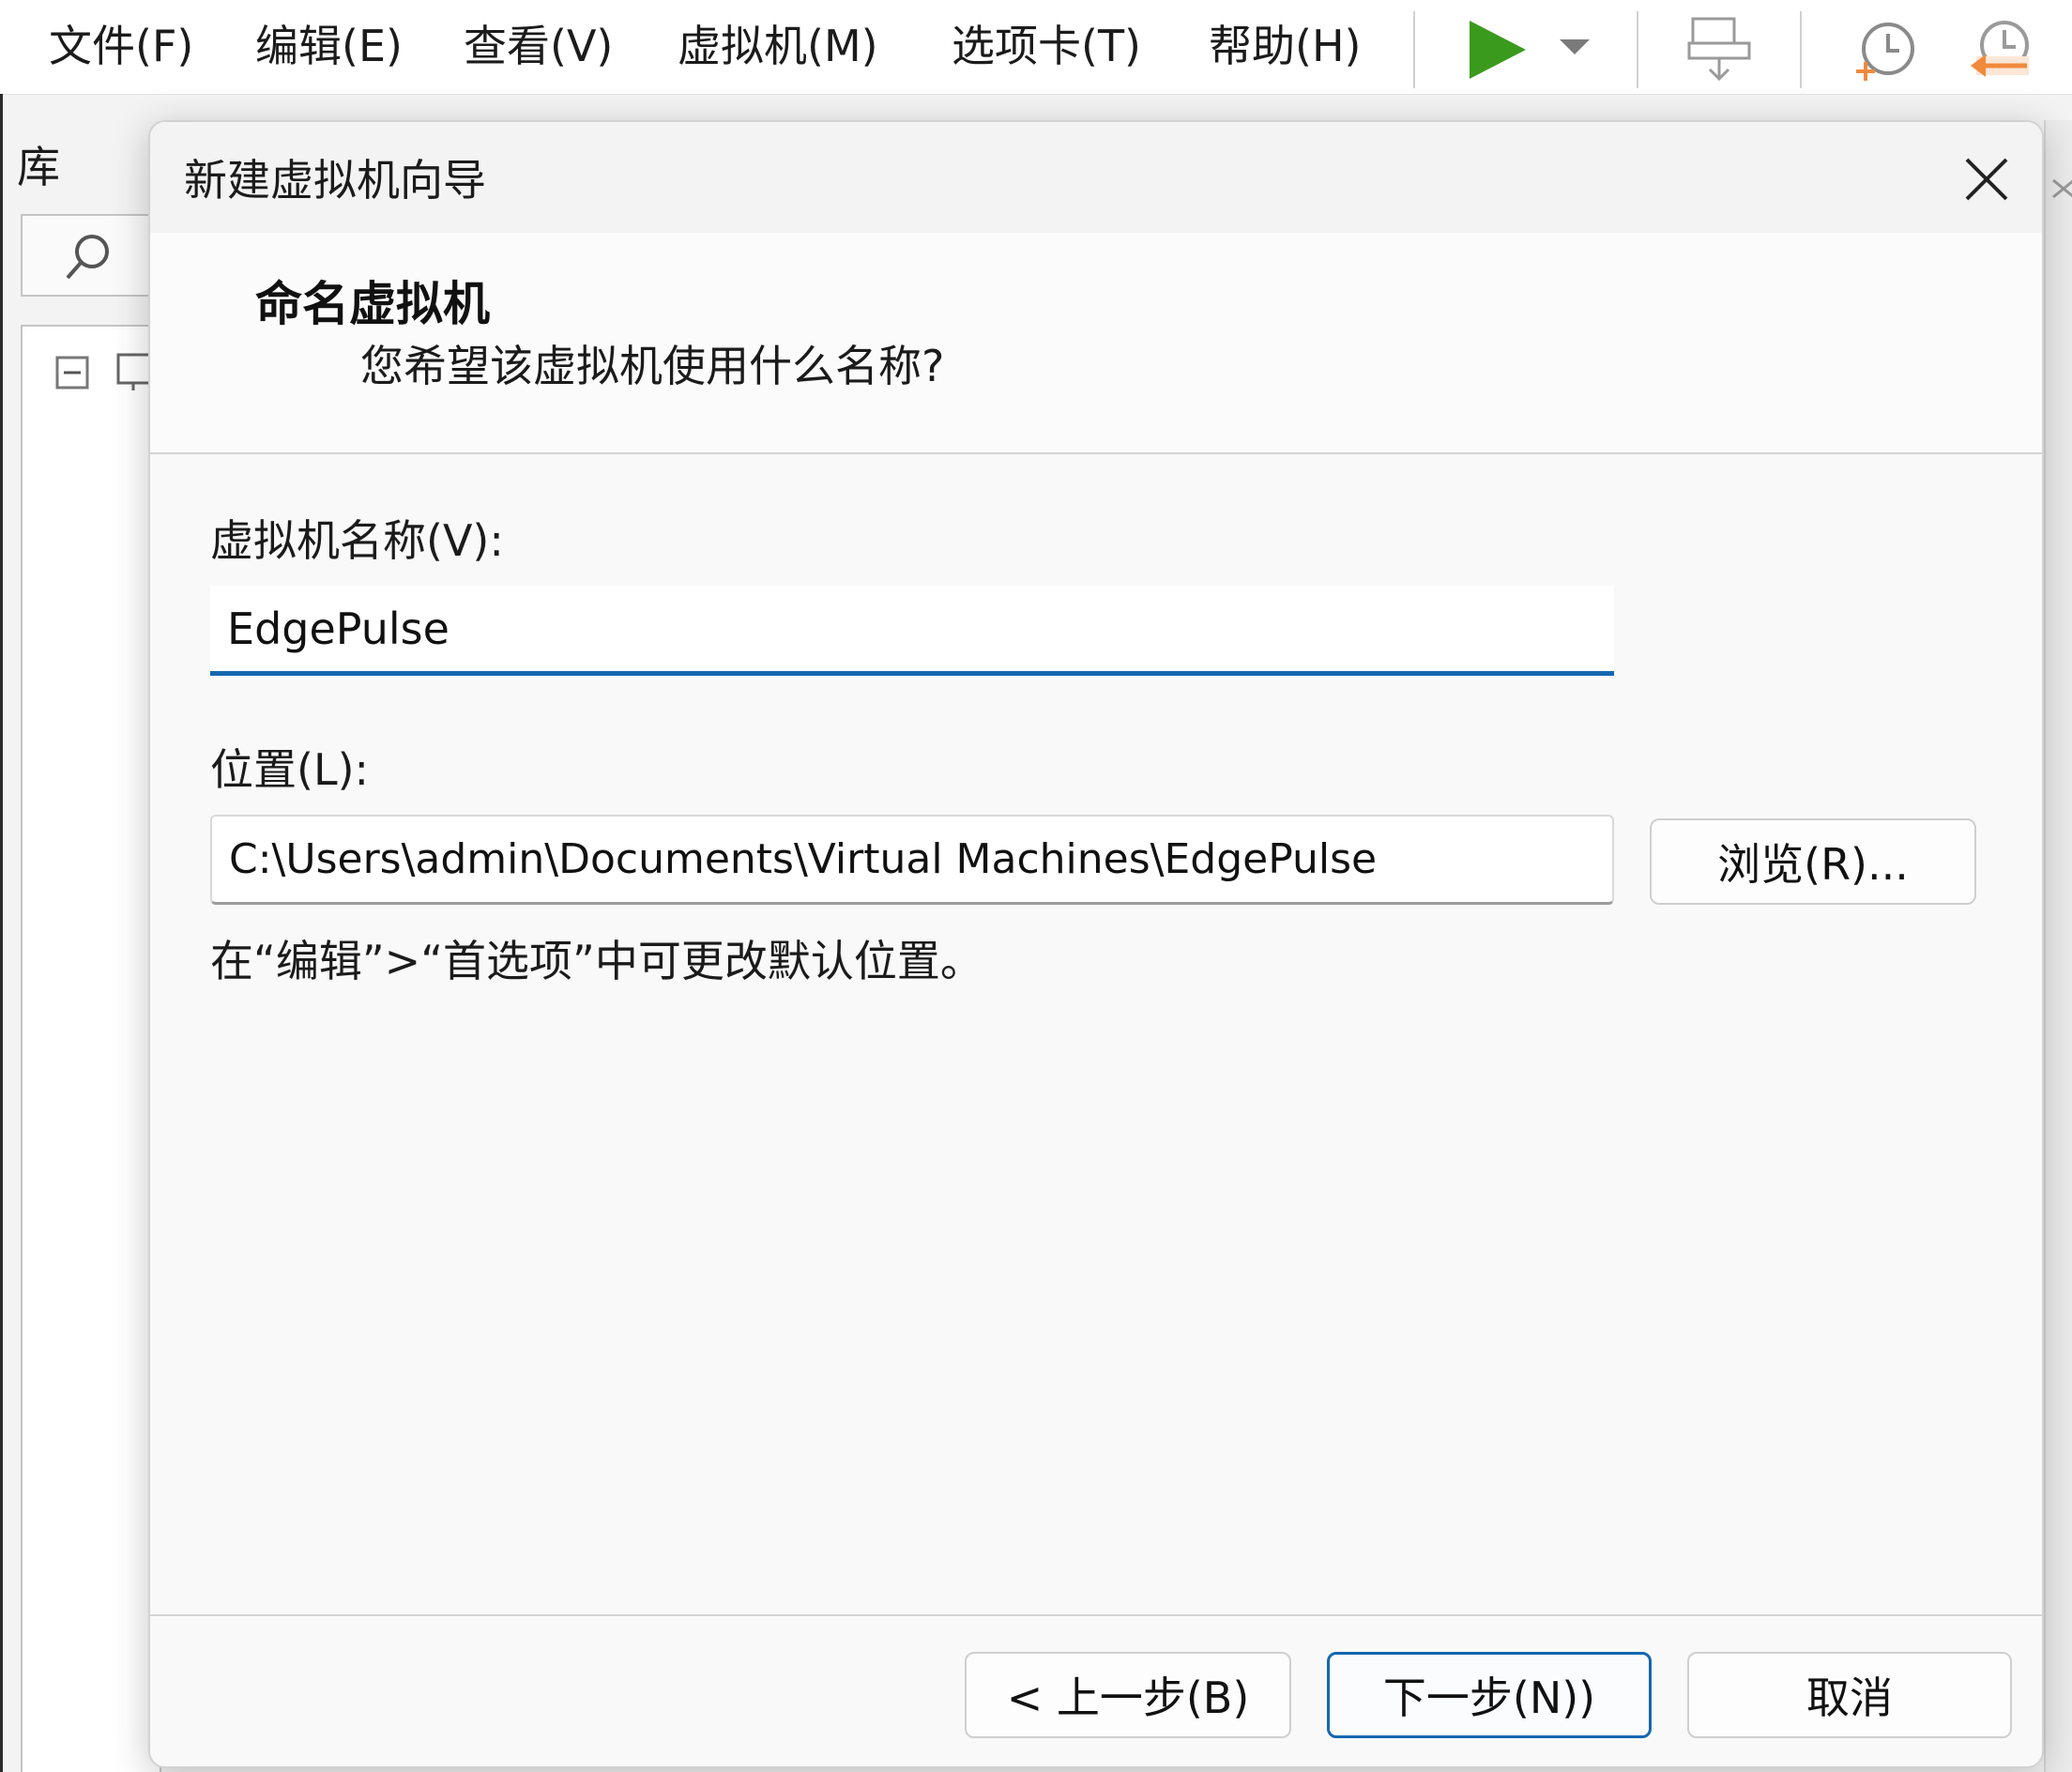 The width and height of the screenshot is (2072, 1772). Describe the element at coordinates (2058, 946) in the screenshot. I see `background-window-edge` at that location.